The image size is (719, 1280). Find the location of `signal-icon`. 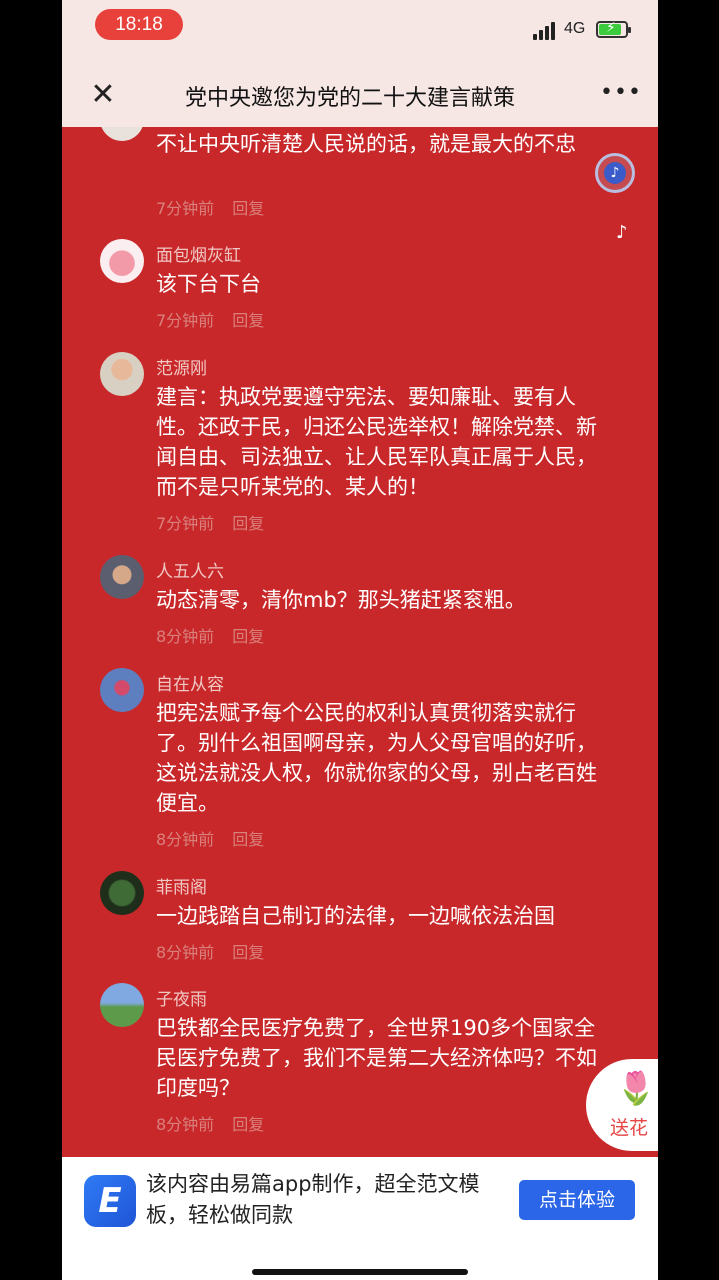

signal-icon is located at coordinates (545, 31).